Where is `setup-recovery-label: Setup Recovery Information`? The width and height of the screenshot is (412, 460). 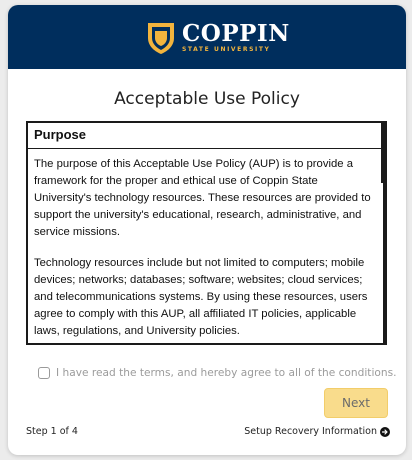
setup-recovery-label: Setup Recovery Information is located at coordinates (310, 431).